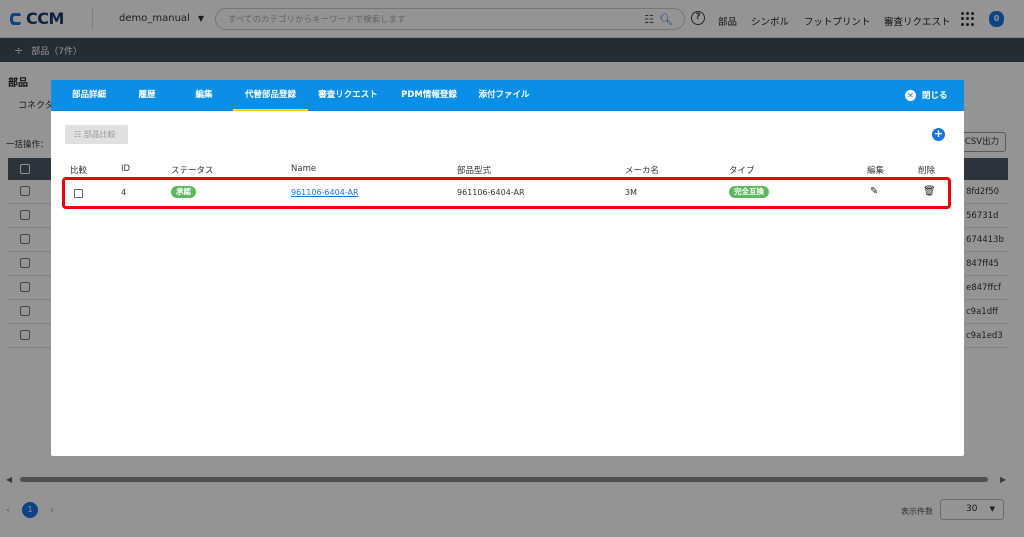 This screenshot has height=537, width=1024. I want to click on col-edit: 編集, so click(876, 171).